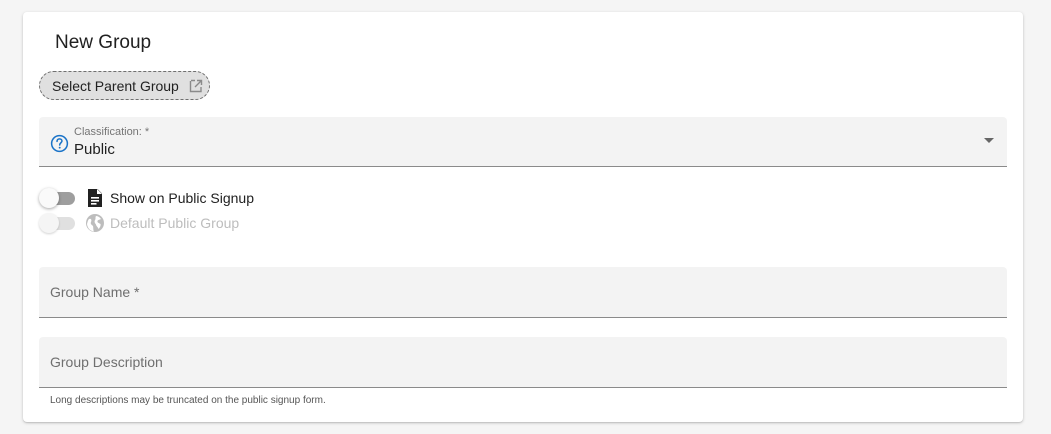 This screenshot has height=434, width=1051. I want to click on default-public-group-label: Default Public Group, so click(175, 223).